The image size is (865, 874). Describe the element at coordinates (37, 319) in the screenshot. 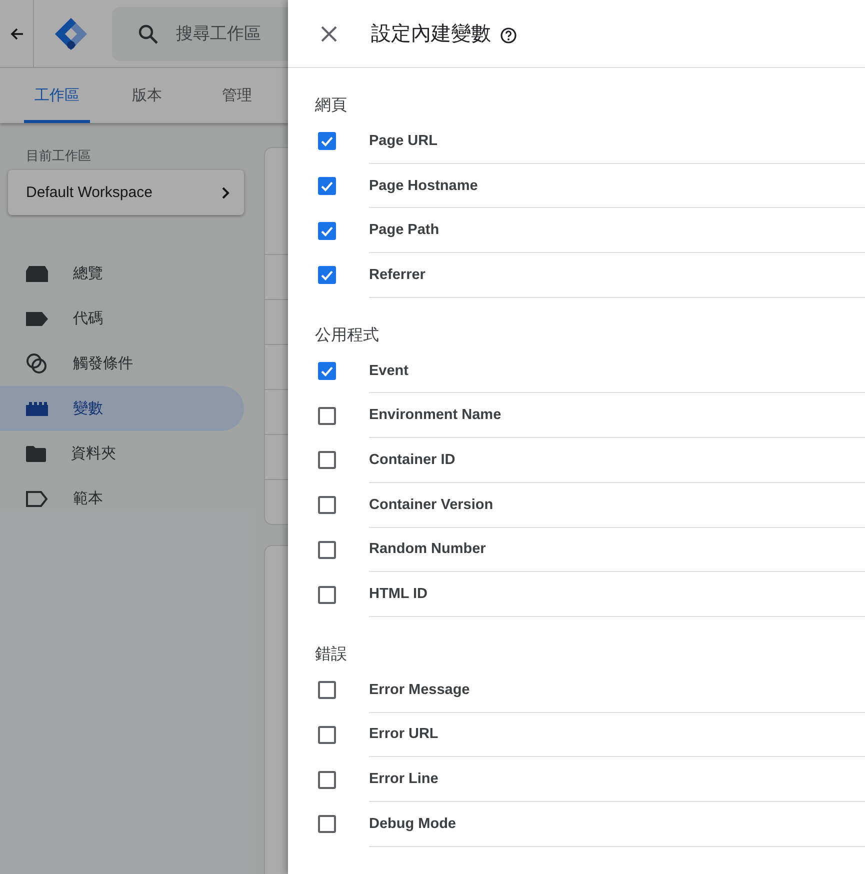

I see `tag-icon` at that location.